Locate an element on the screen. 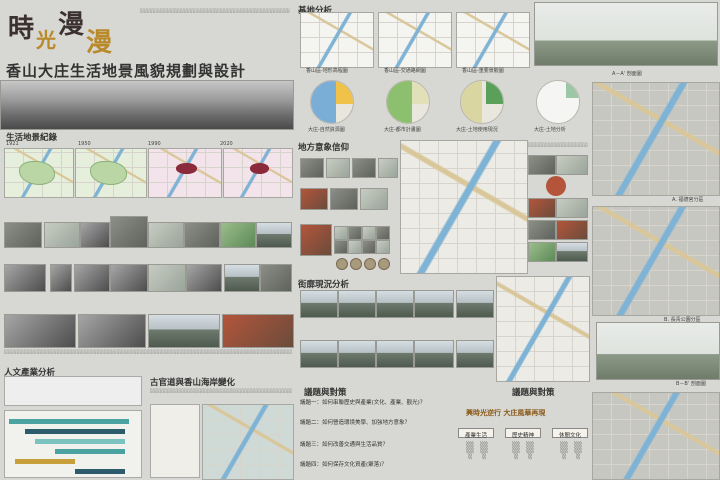  section-issue: 議題與對策 is located at coordinates (325, 393).